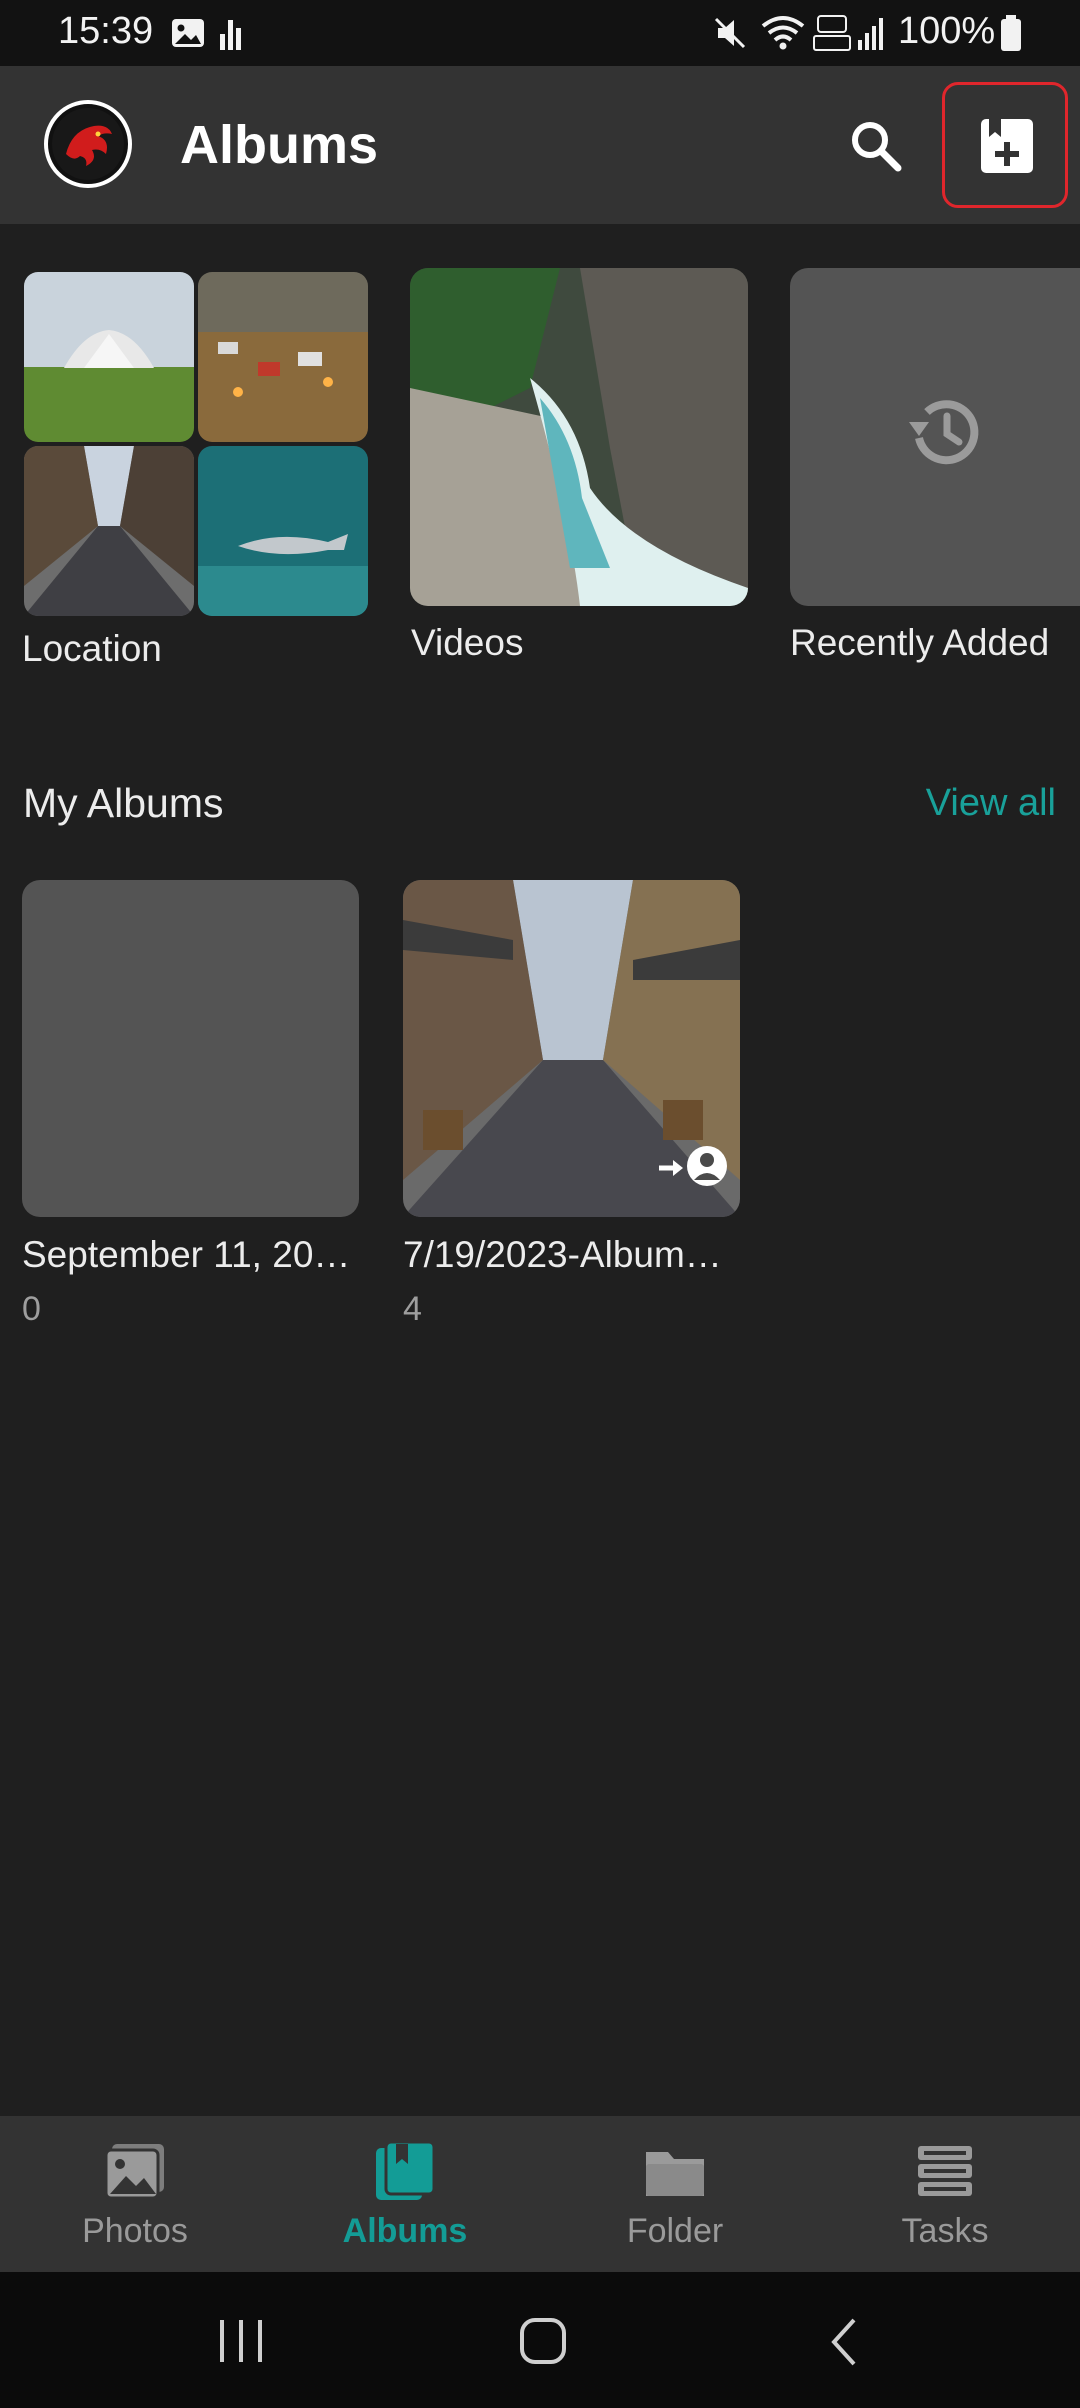 The image size is (1080, 2408). Describe the element at coordinates (944, 432) in the screenshot. I see `history-icon` at that location.